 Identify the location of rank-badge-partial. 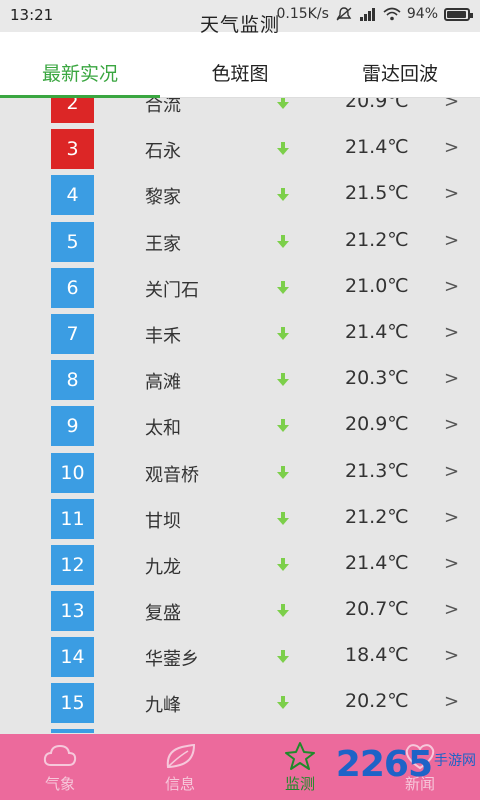
(72, 730).